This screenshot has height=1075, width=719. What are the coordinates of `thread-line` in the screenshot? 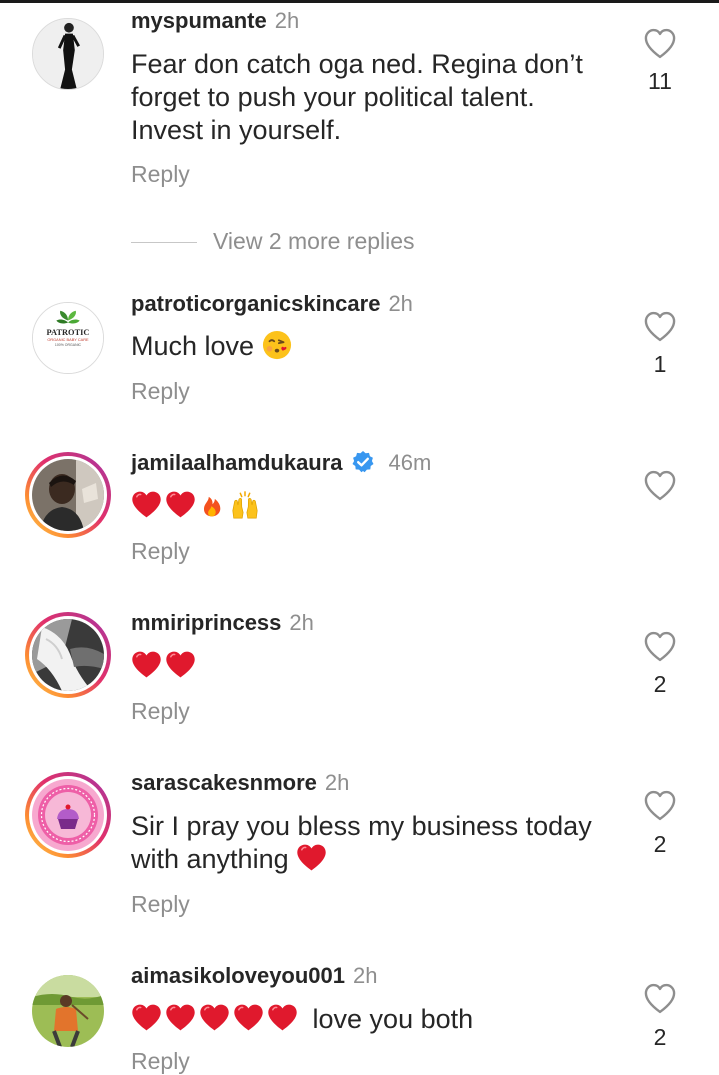 It's located at (164, 243).